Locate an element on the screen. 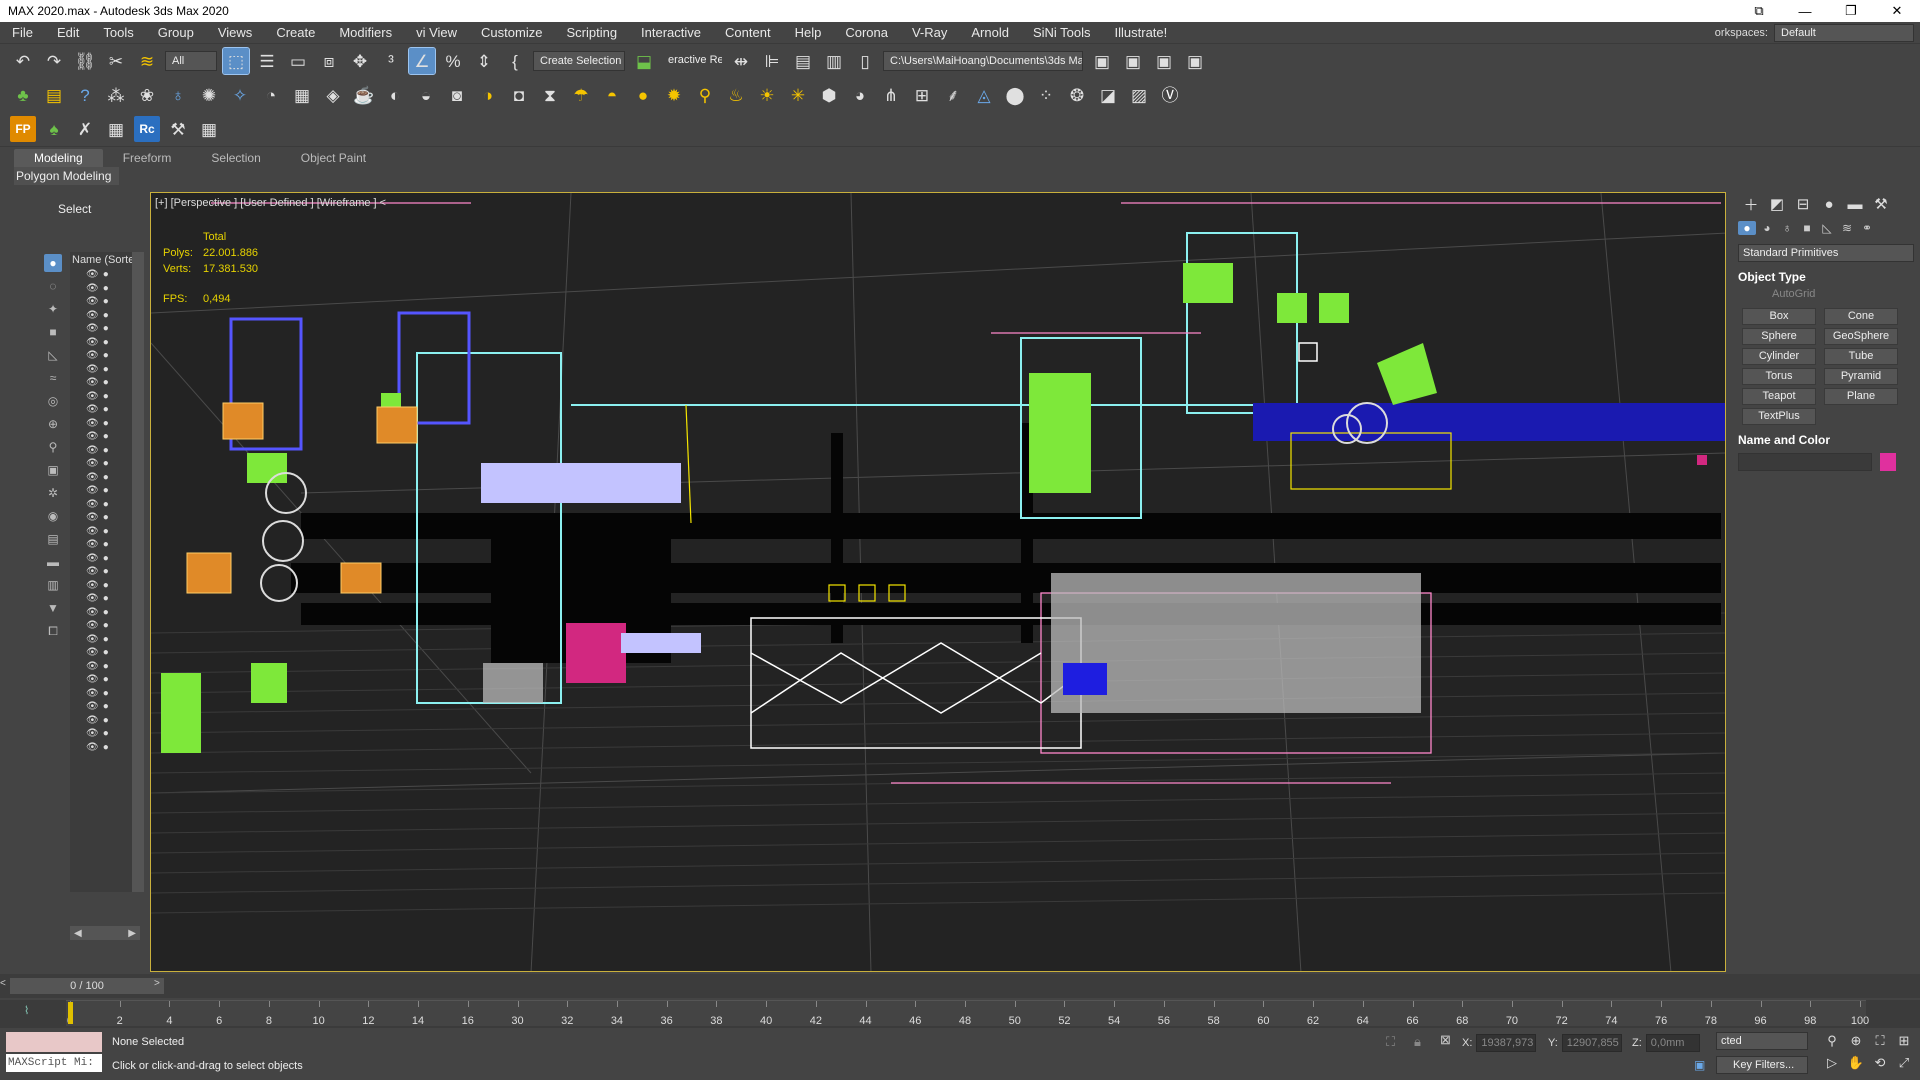 The height and width of the screenshot is (1080, 1920). horizontal-scrollbar: ◀ ▶ is located at coordinates (105, 933).